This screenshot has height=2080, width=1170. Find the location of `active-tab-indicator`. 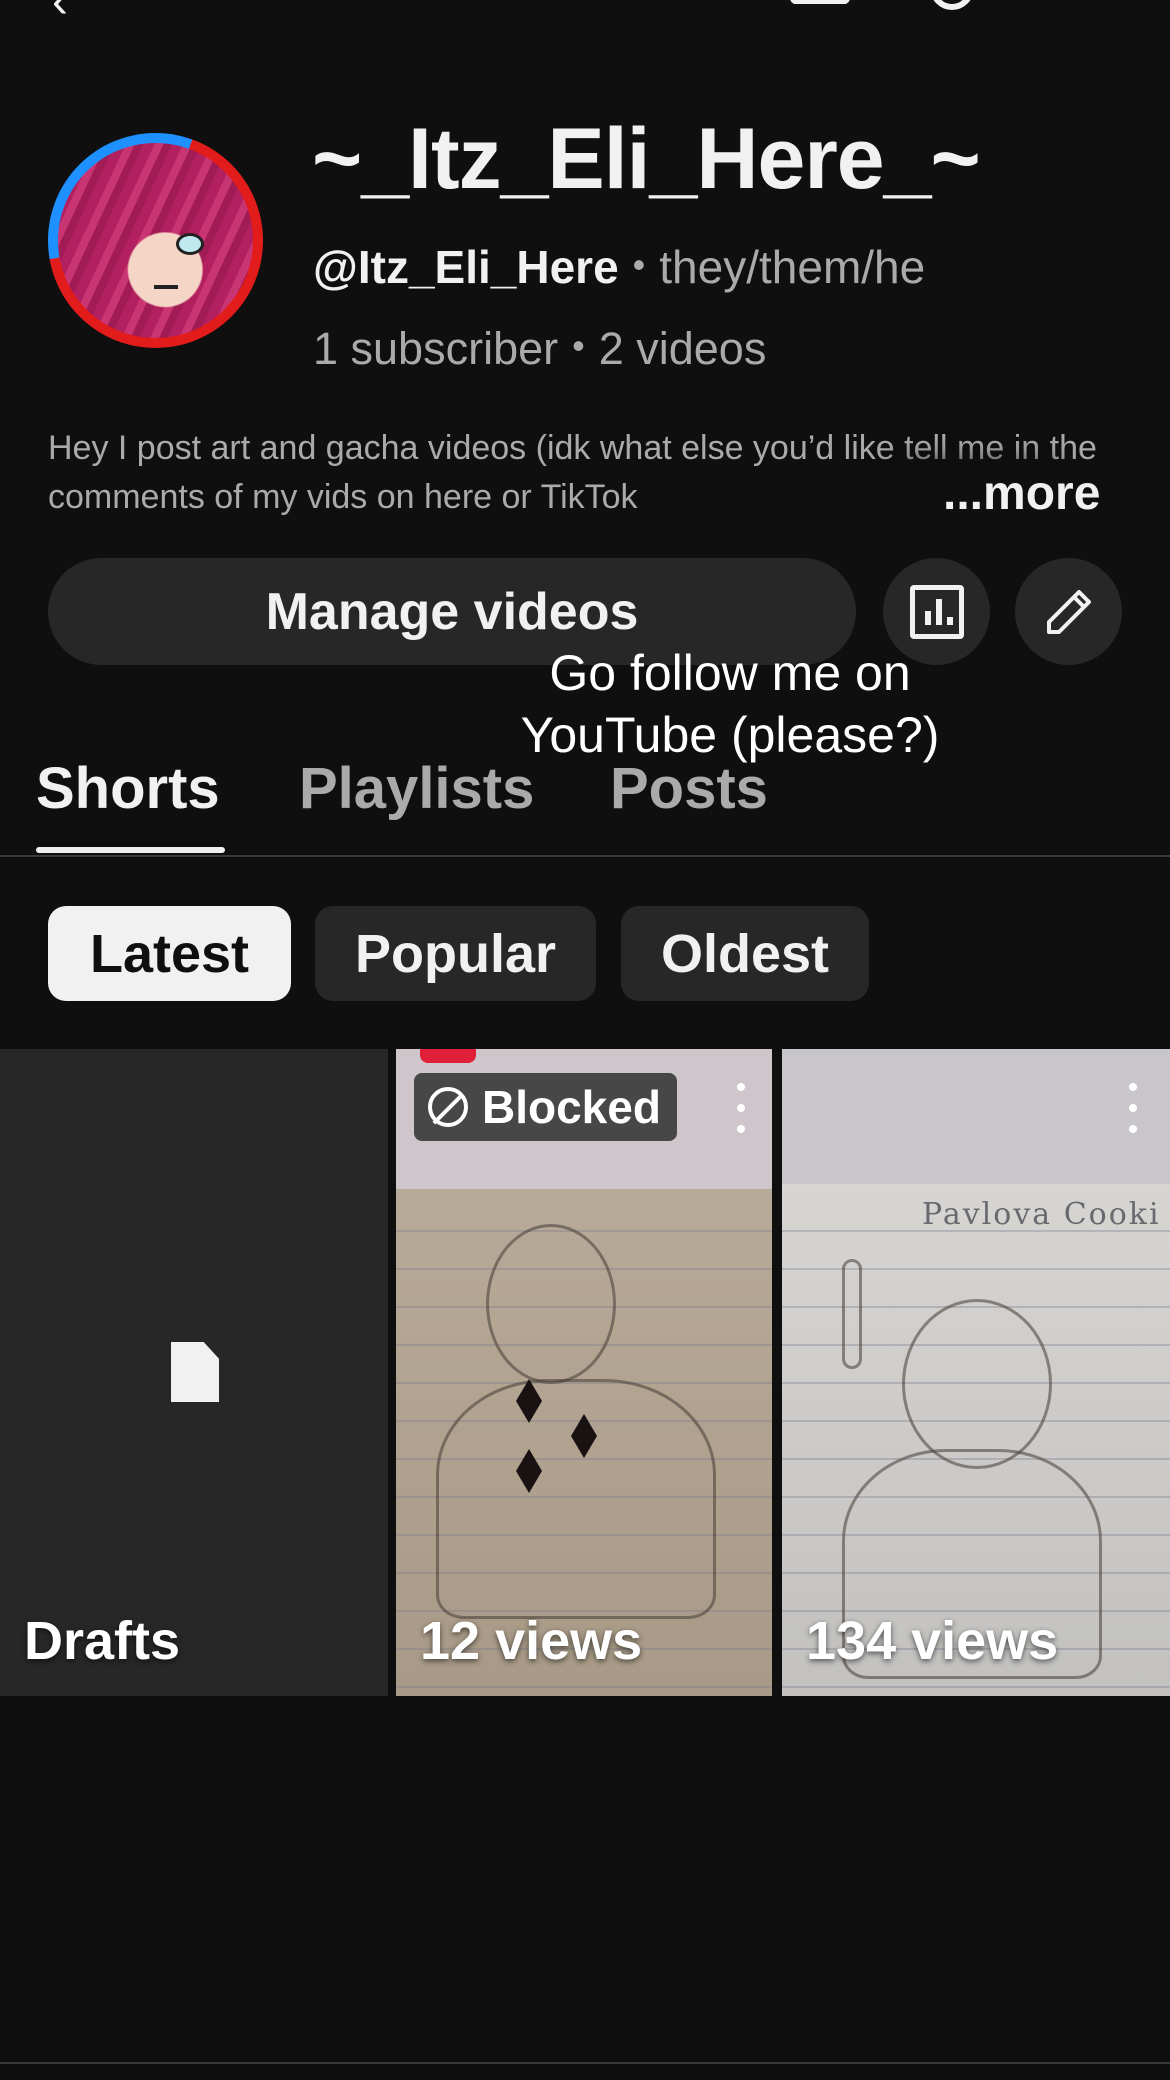

active-tab-indicator is located at coordinates (130, 850).